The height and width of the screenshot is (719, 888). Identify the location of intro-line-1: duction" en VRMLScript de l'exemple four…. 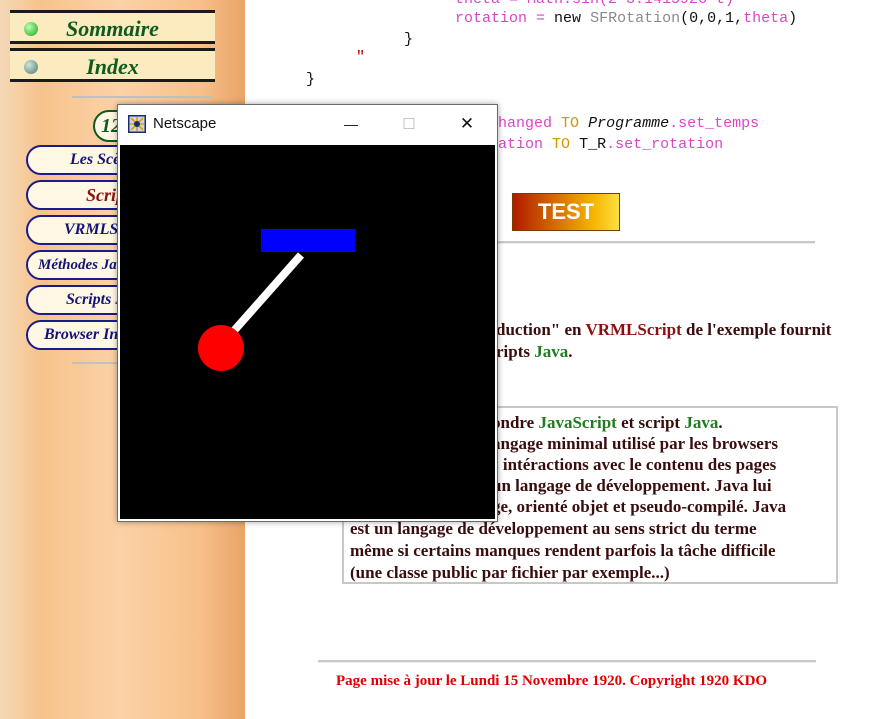
(664, 329).